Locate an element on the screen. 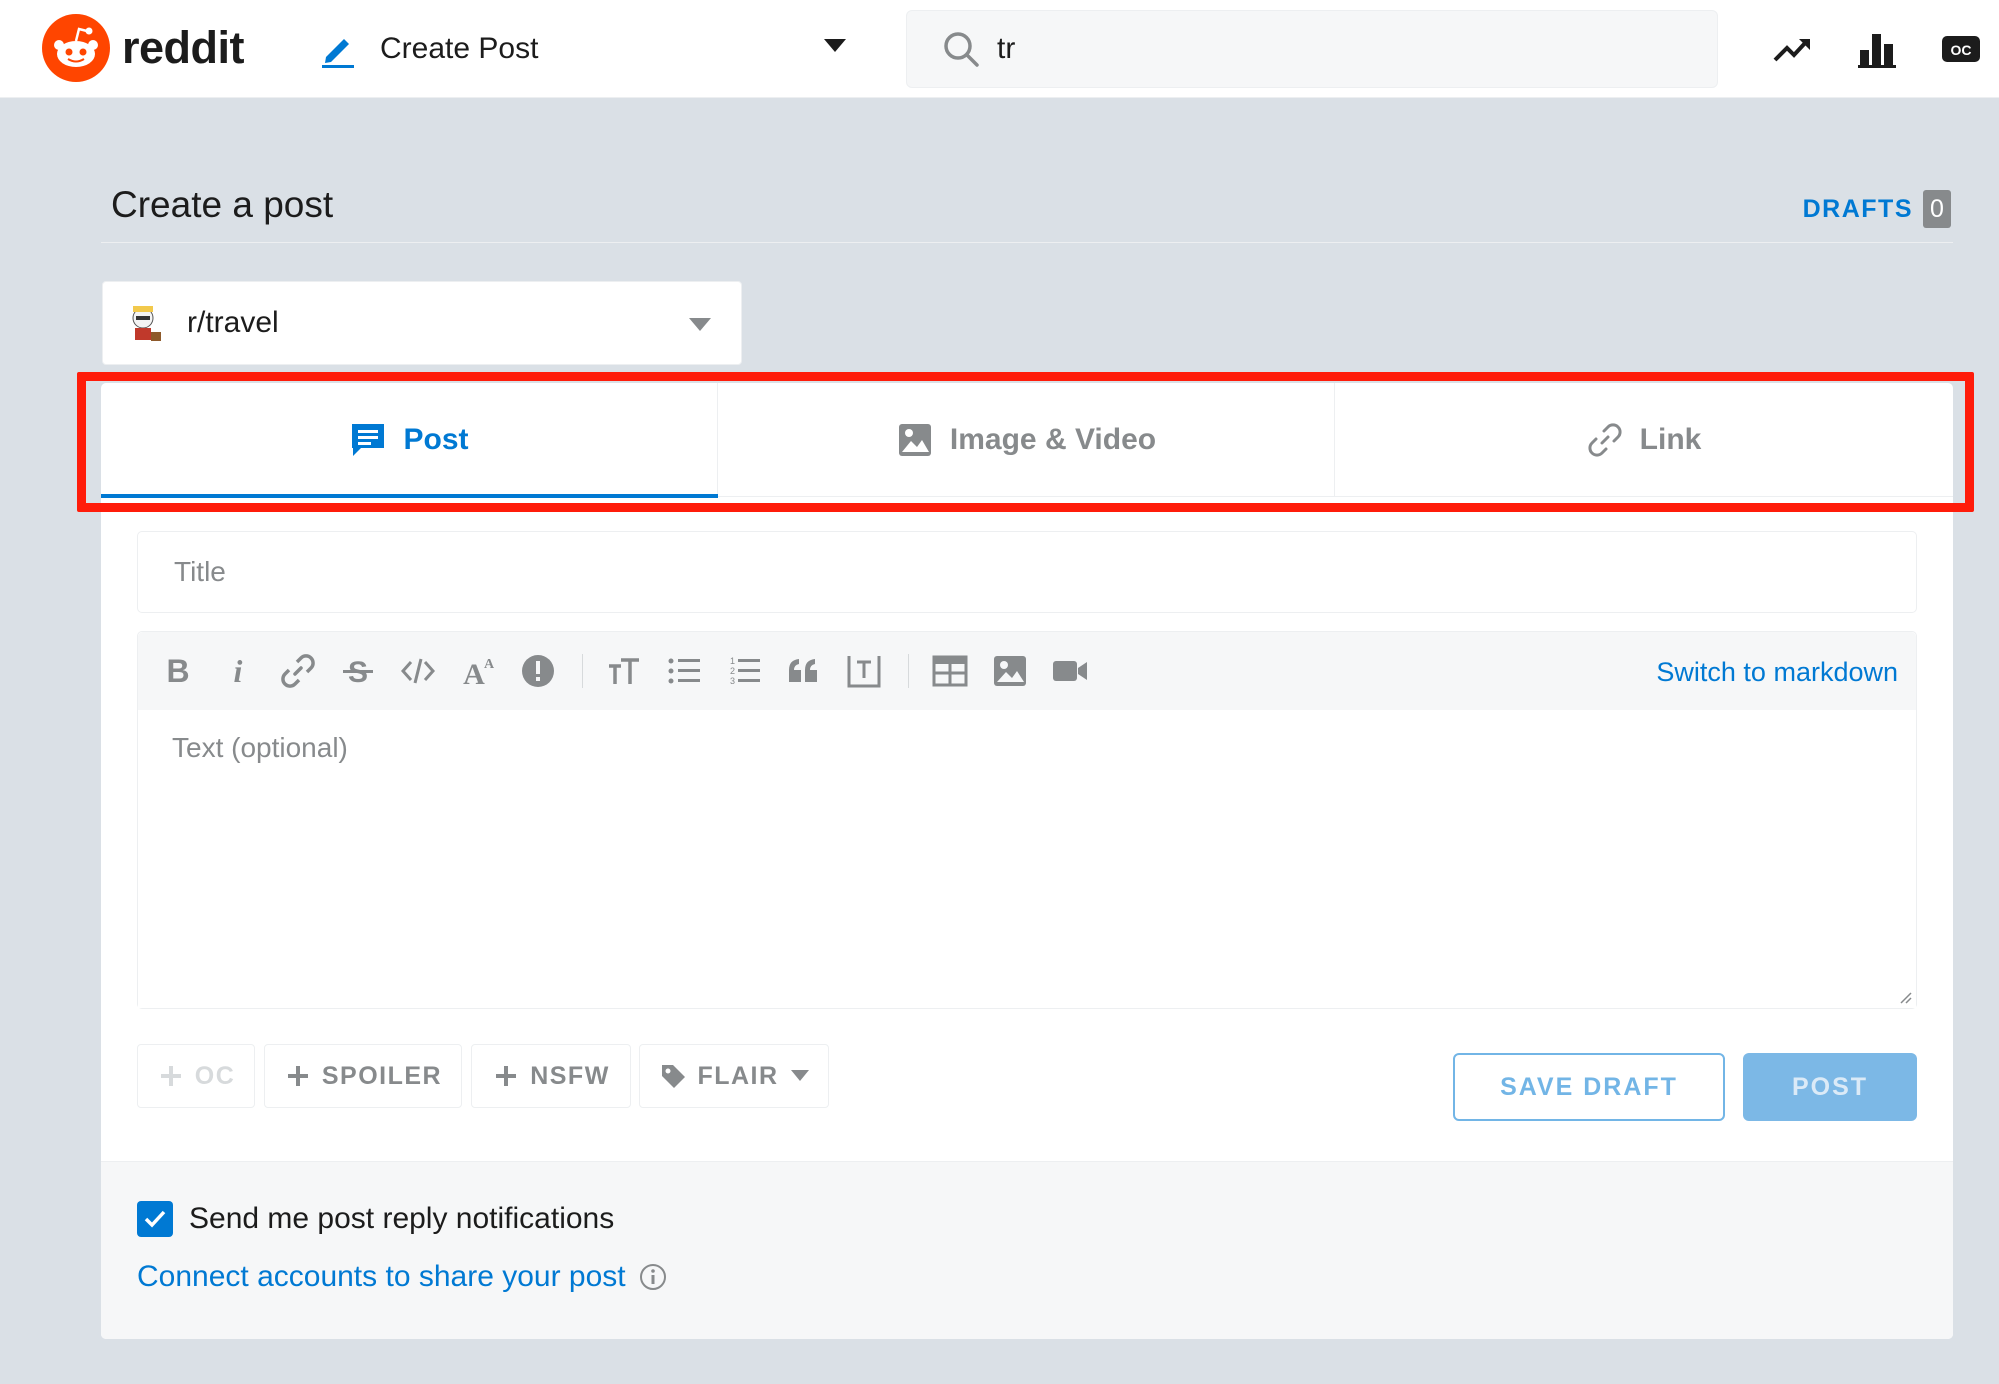 The width and height of the screenshot is (1999, 1384). post-type-tabs: Post Image & Video Link is located at coordinates (1027, 440).